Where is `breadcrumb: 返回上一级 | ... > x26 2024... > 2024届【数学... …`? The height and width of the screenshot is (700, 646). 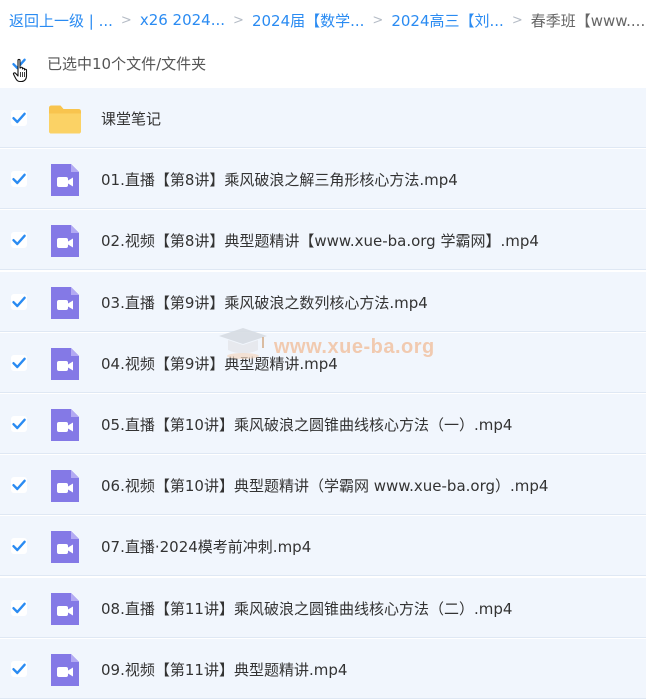 breadcrumb: 返回上一级 | ... > x26 2024... > 2024届【数学... … is located at coordinates (323, 20).